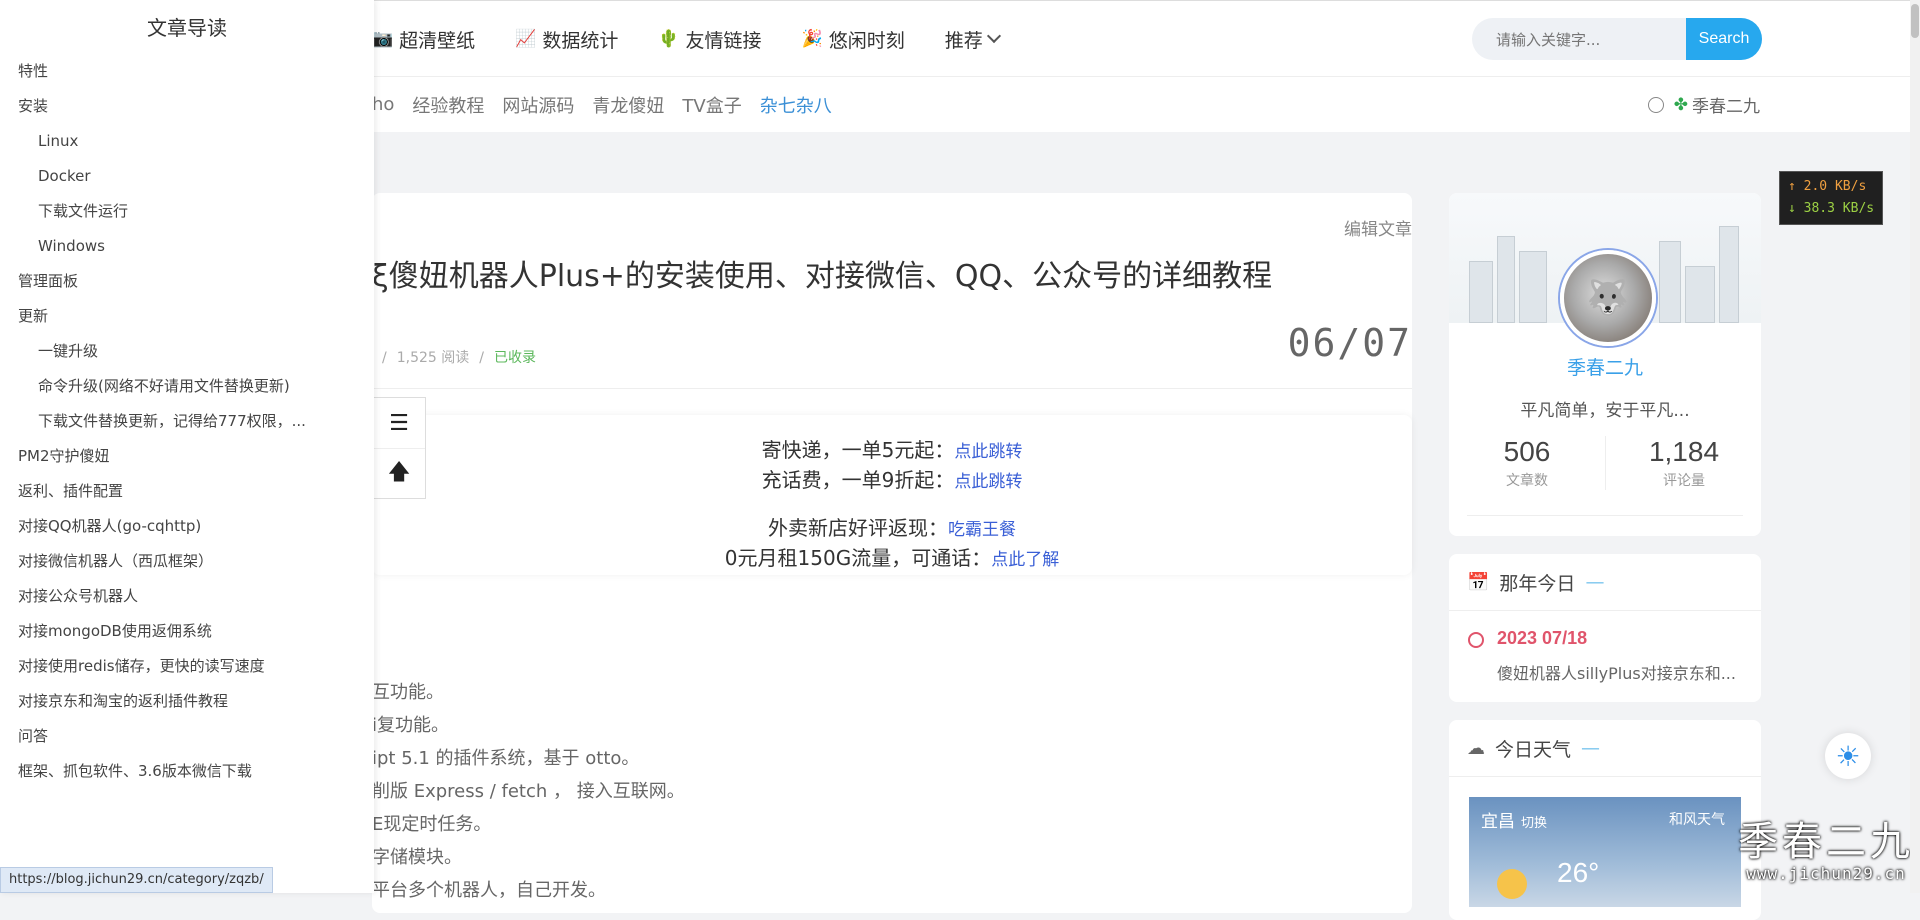 This screenshot has width=1920, height=920. Describe the element at coordinates (1585, 39) in the screenshot. I see `search-input` at that location.